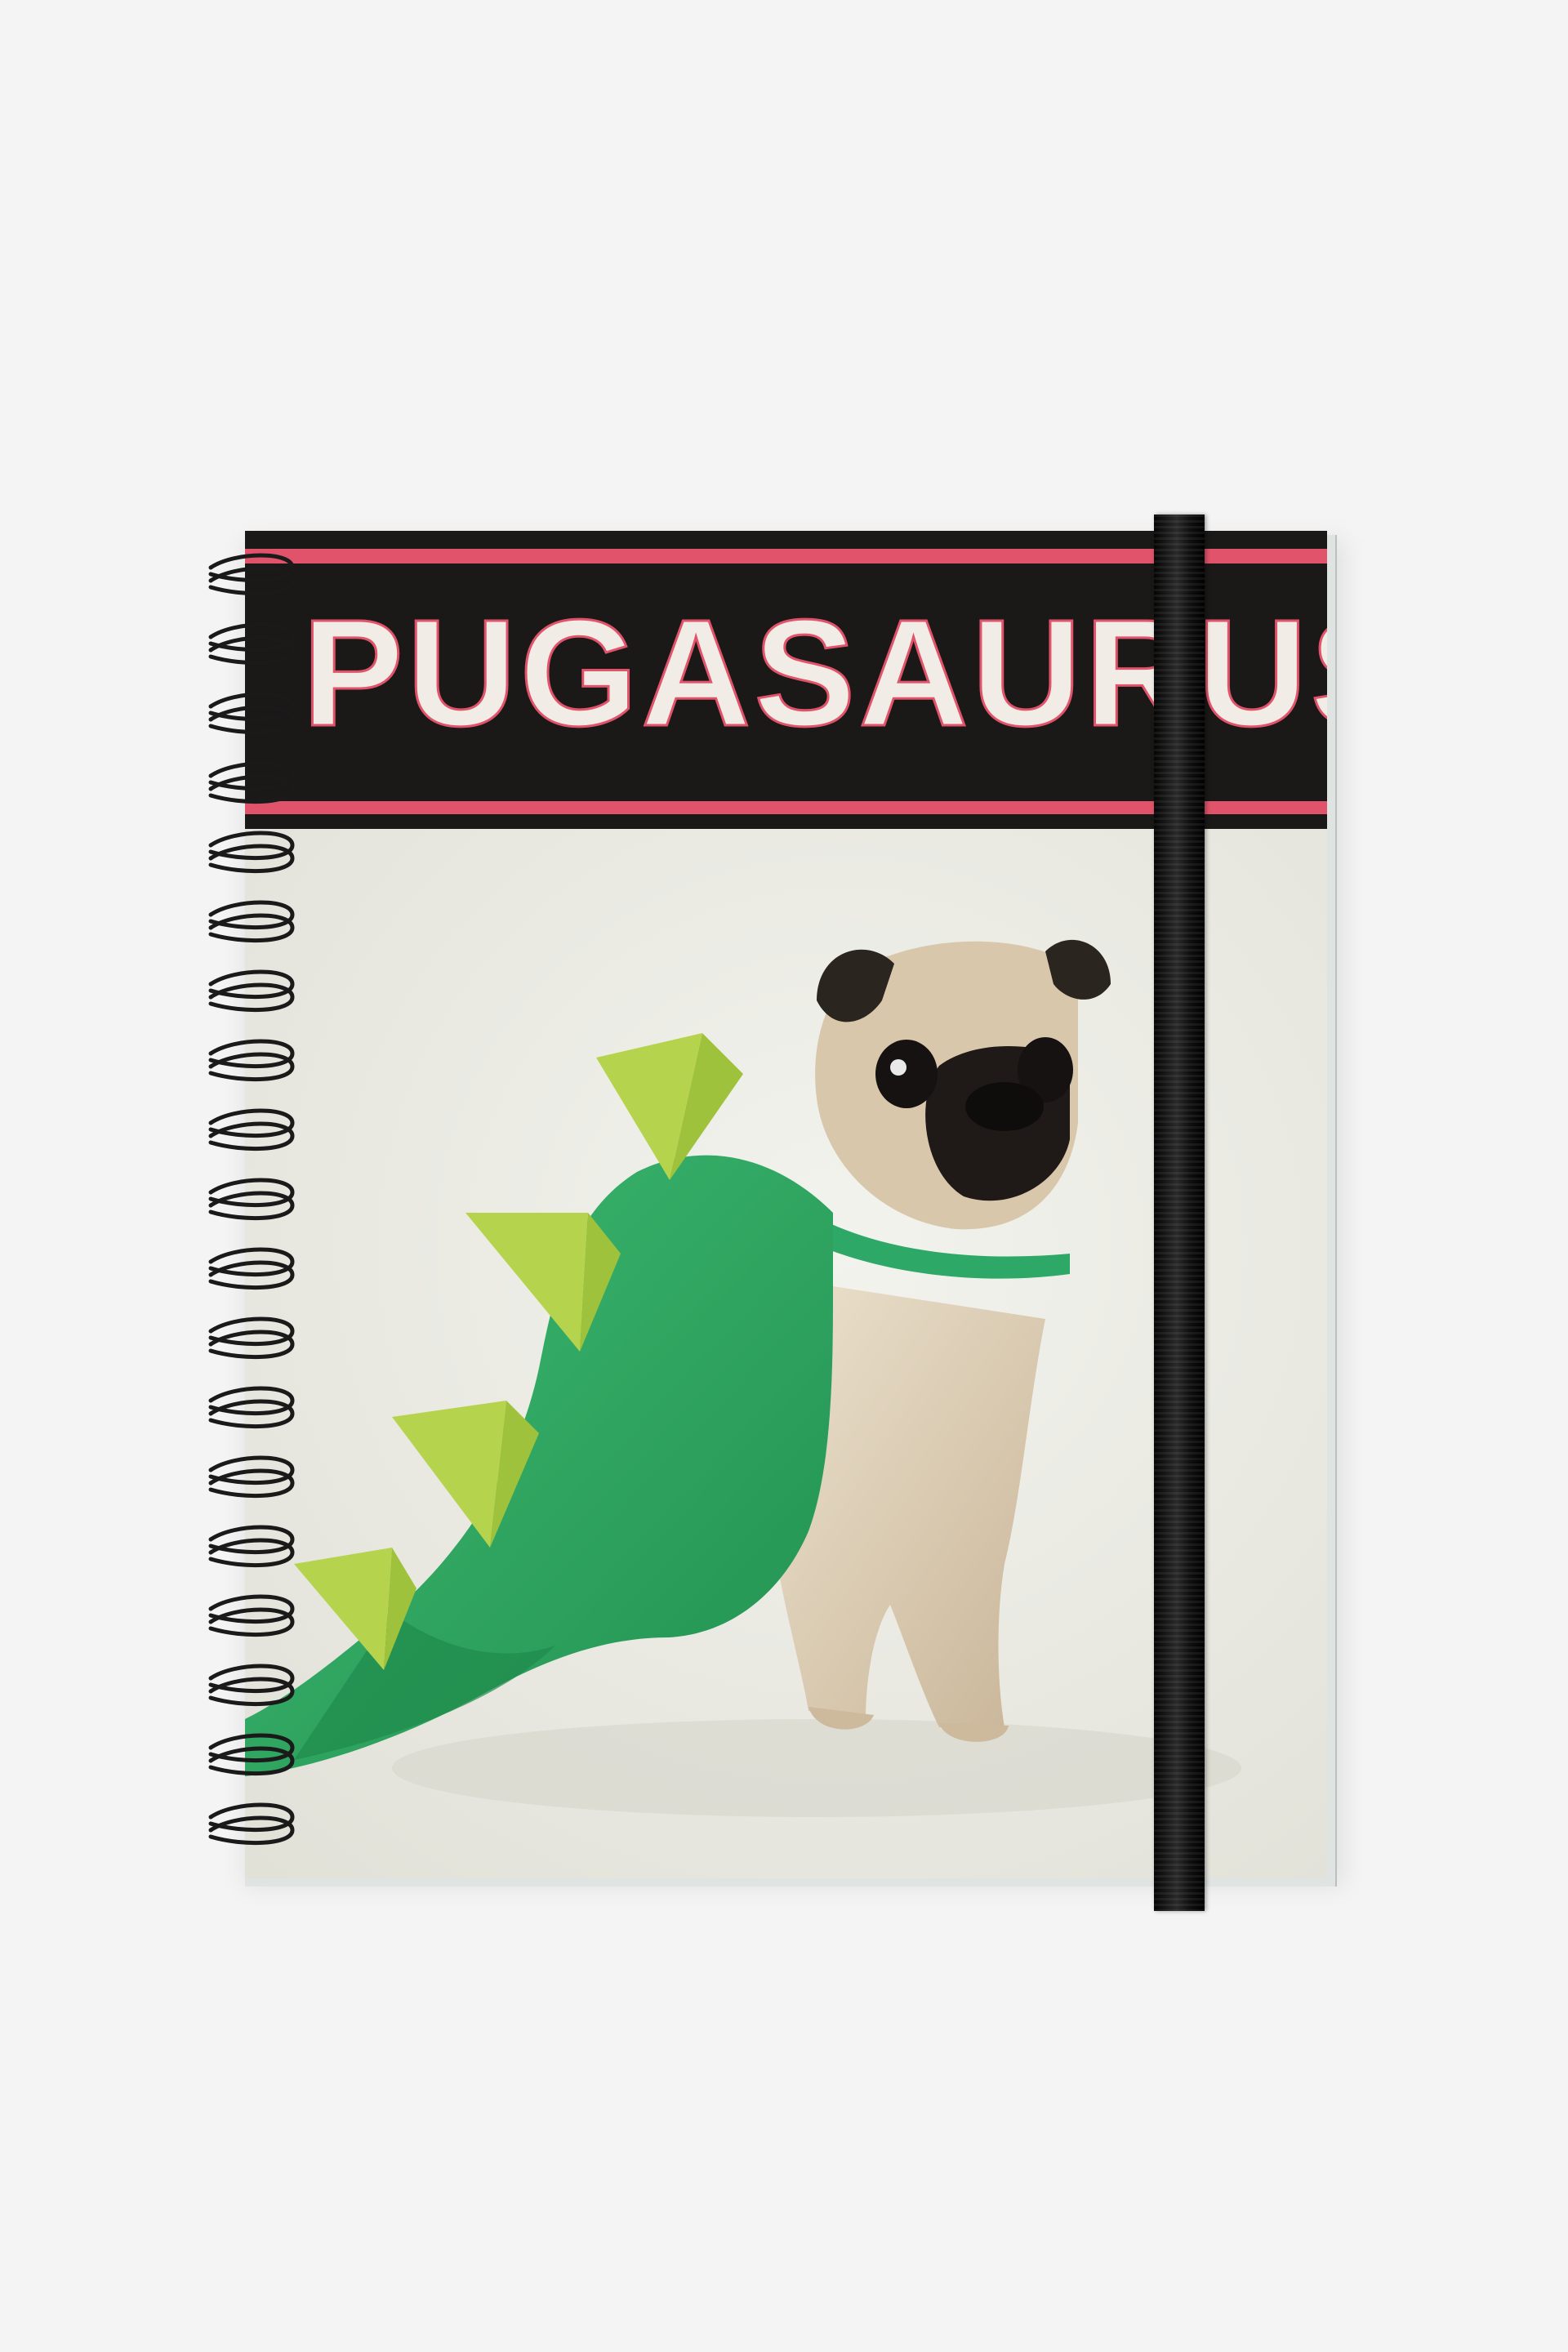 Image resolution: width=1568 pixels, height=2352 pixels. Describe the element at coordinates (1179, 1212) in the screenshot. I see `elastic-band-icon` at that location.